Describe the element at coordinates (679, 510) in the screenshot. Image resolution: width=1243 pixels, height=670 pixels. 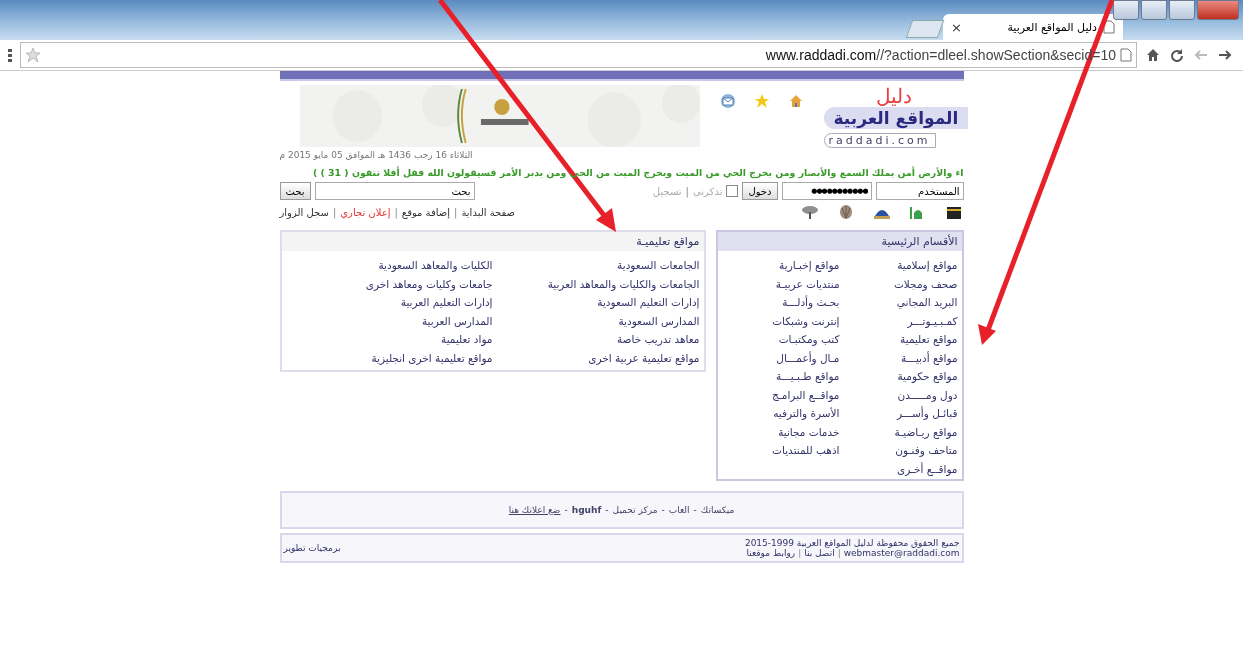
I see `footer-link: العاب` at that location.